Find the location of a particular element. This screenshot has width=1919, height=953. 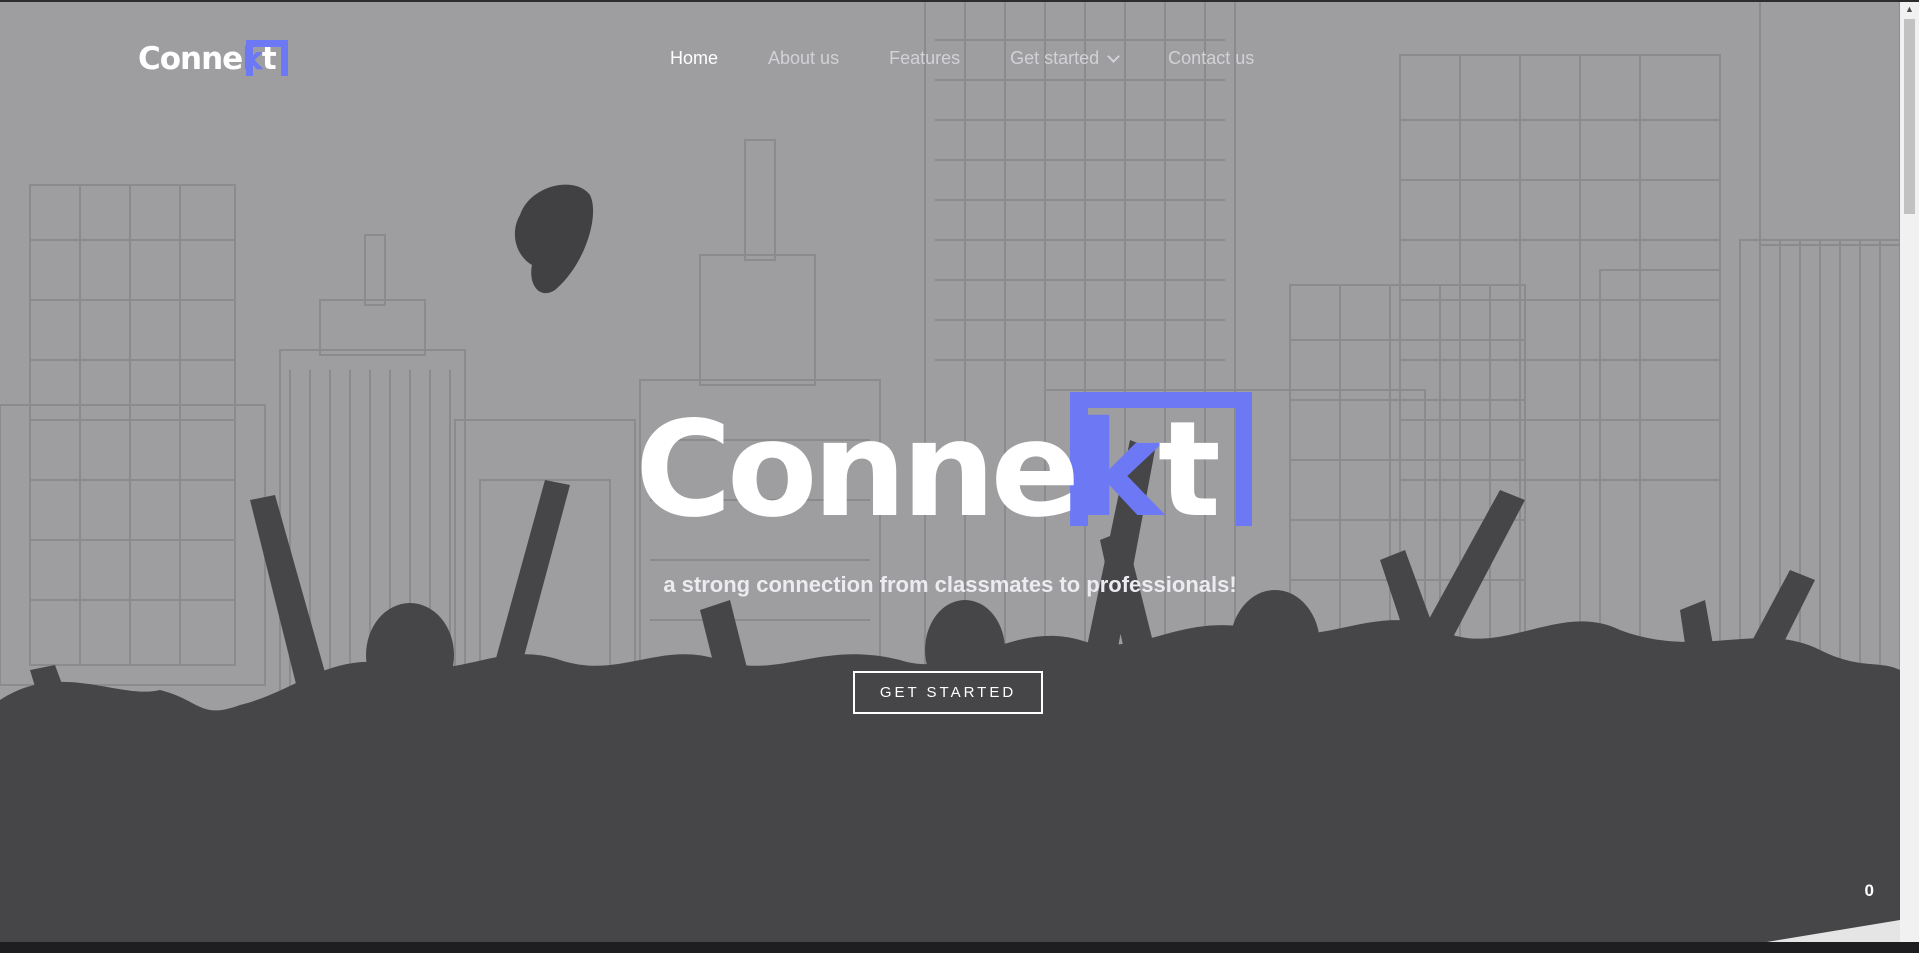

hero-logo-suffix: t is located at coordinates (1189, 470).